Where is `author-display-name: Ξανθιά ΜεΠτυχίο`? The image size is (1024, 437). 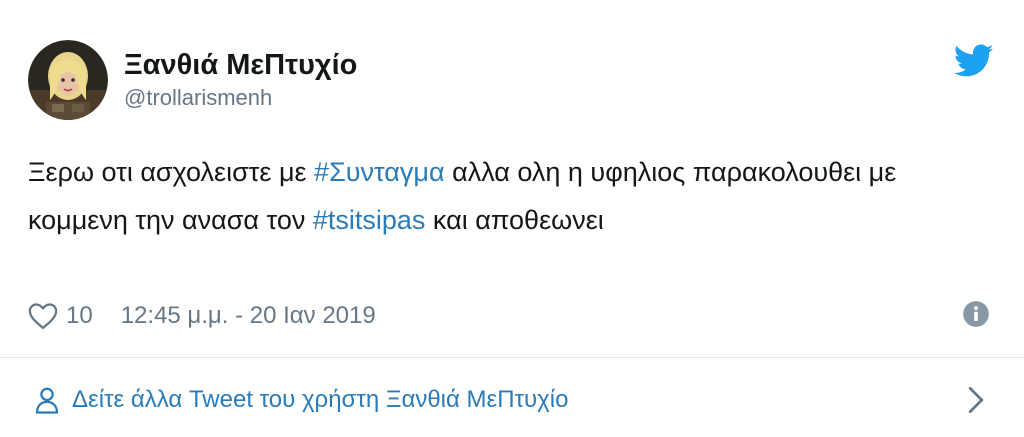
author-display-name: Ξανθιά ΜεΠτυχίο is located at coordinates (240, 65).